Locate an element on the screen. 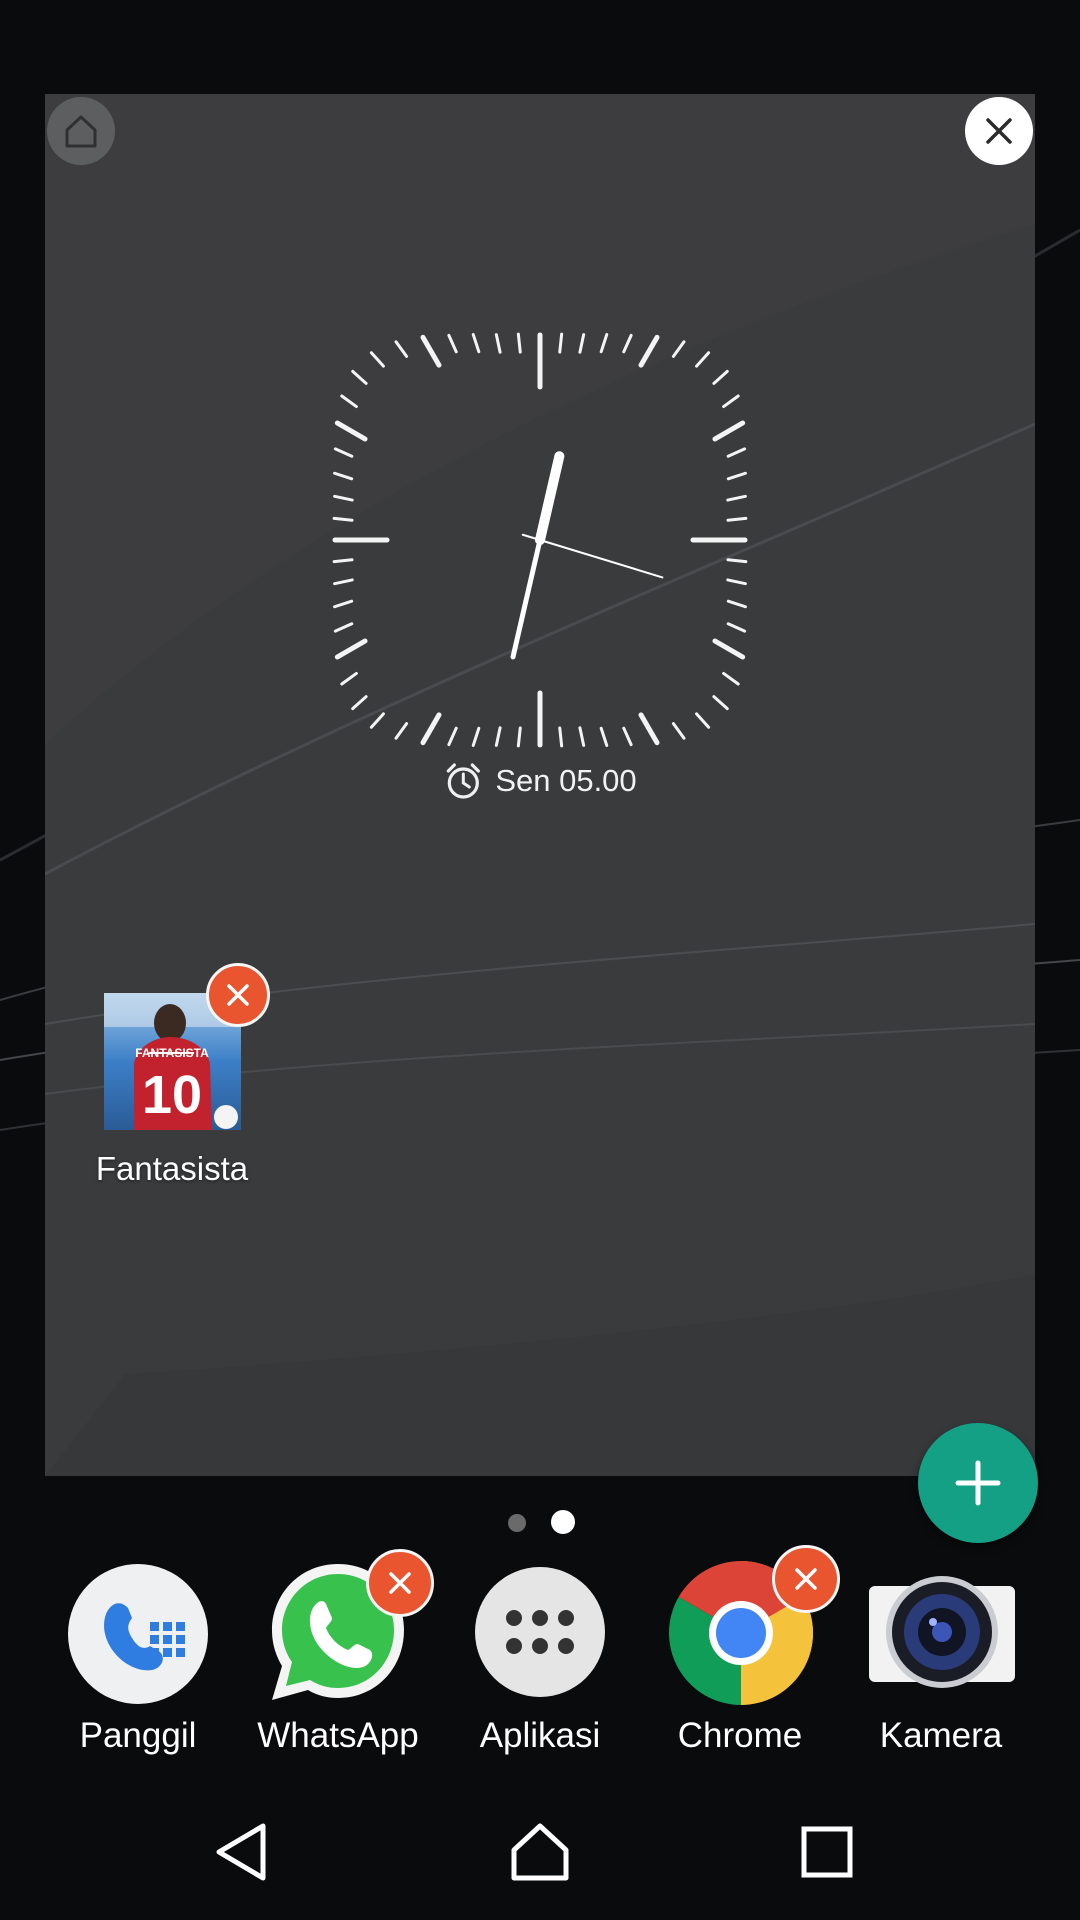  add-widget-button is located at coordinates (978, 1483).